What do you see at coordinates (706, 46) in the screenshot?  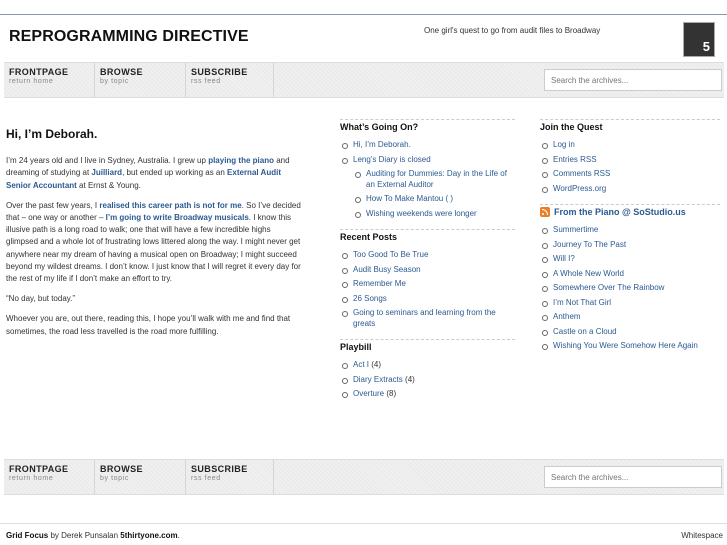 I see `calendar-day-number: 5` at bounding box center [706, 46].